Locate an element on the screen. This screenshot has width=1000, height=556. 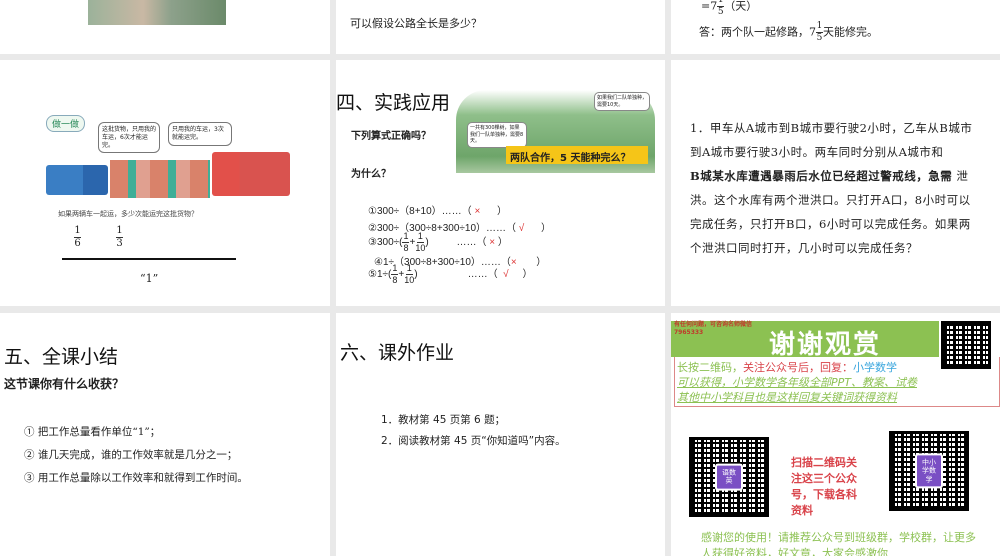
speech-bubble-red-truck: 只用我的车运，3次就能运完。 is located at coordinates (200, 134).